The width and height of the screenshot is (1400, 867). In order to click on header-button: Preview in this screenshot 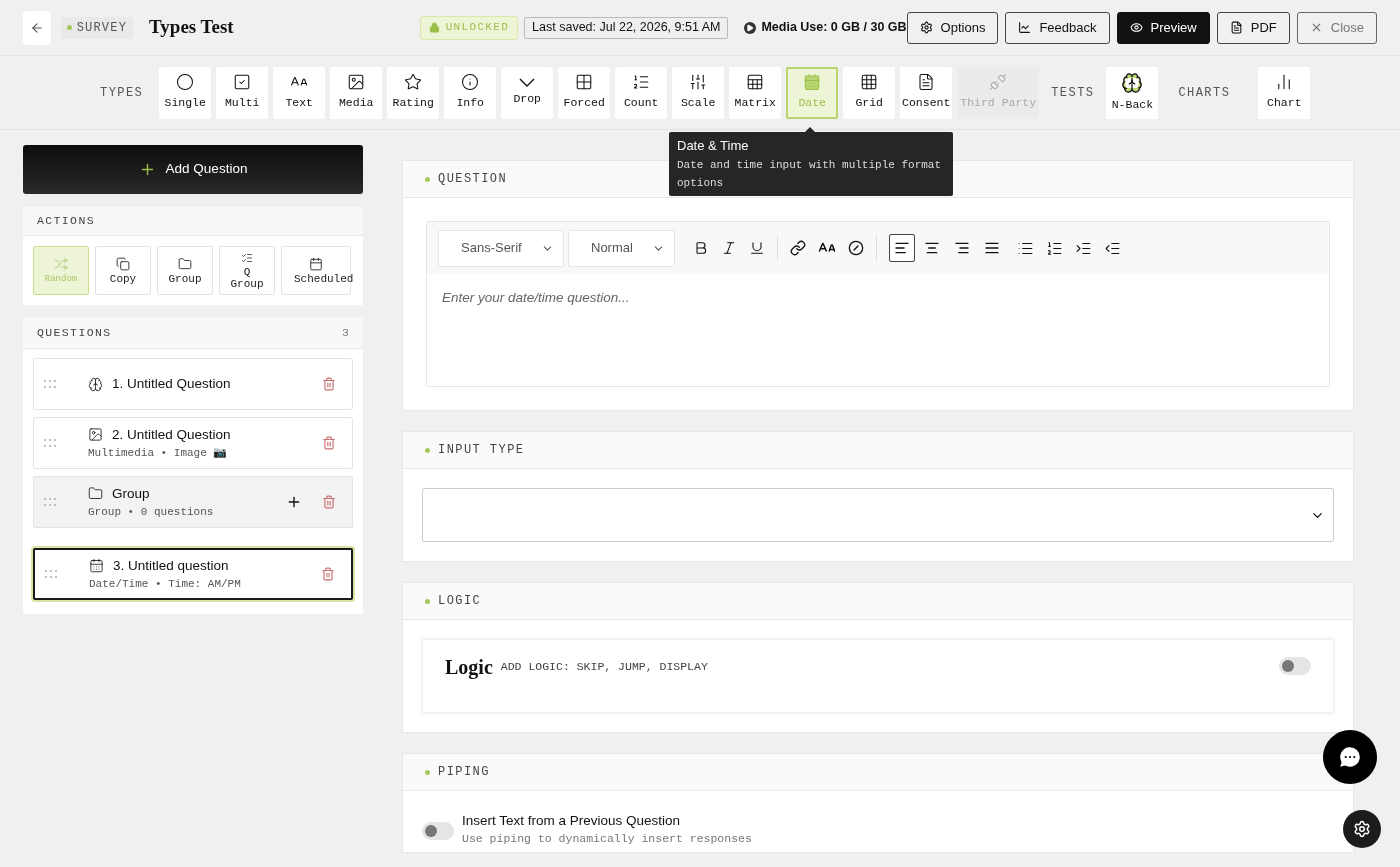, I will do `click(1163, 27)`.